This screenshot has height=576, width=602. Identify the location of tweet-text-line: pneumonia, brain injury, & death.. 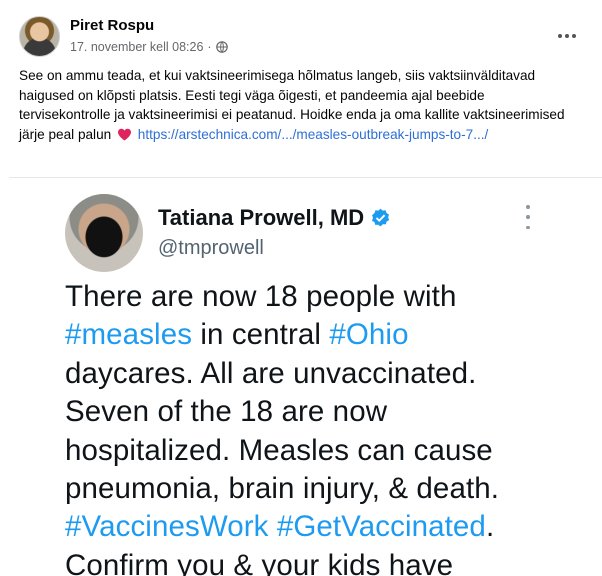
(325, 489).